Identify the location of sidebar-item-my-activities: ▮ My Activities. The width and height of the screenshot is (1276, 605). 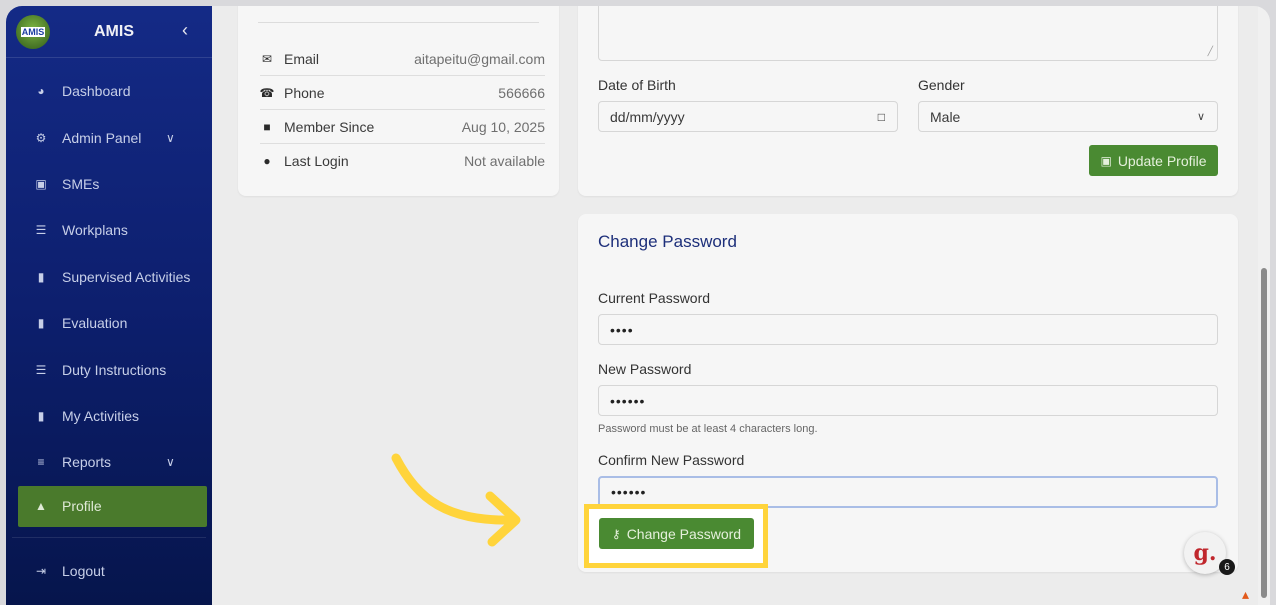
(109, 416).